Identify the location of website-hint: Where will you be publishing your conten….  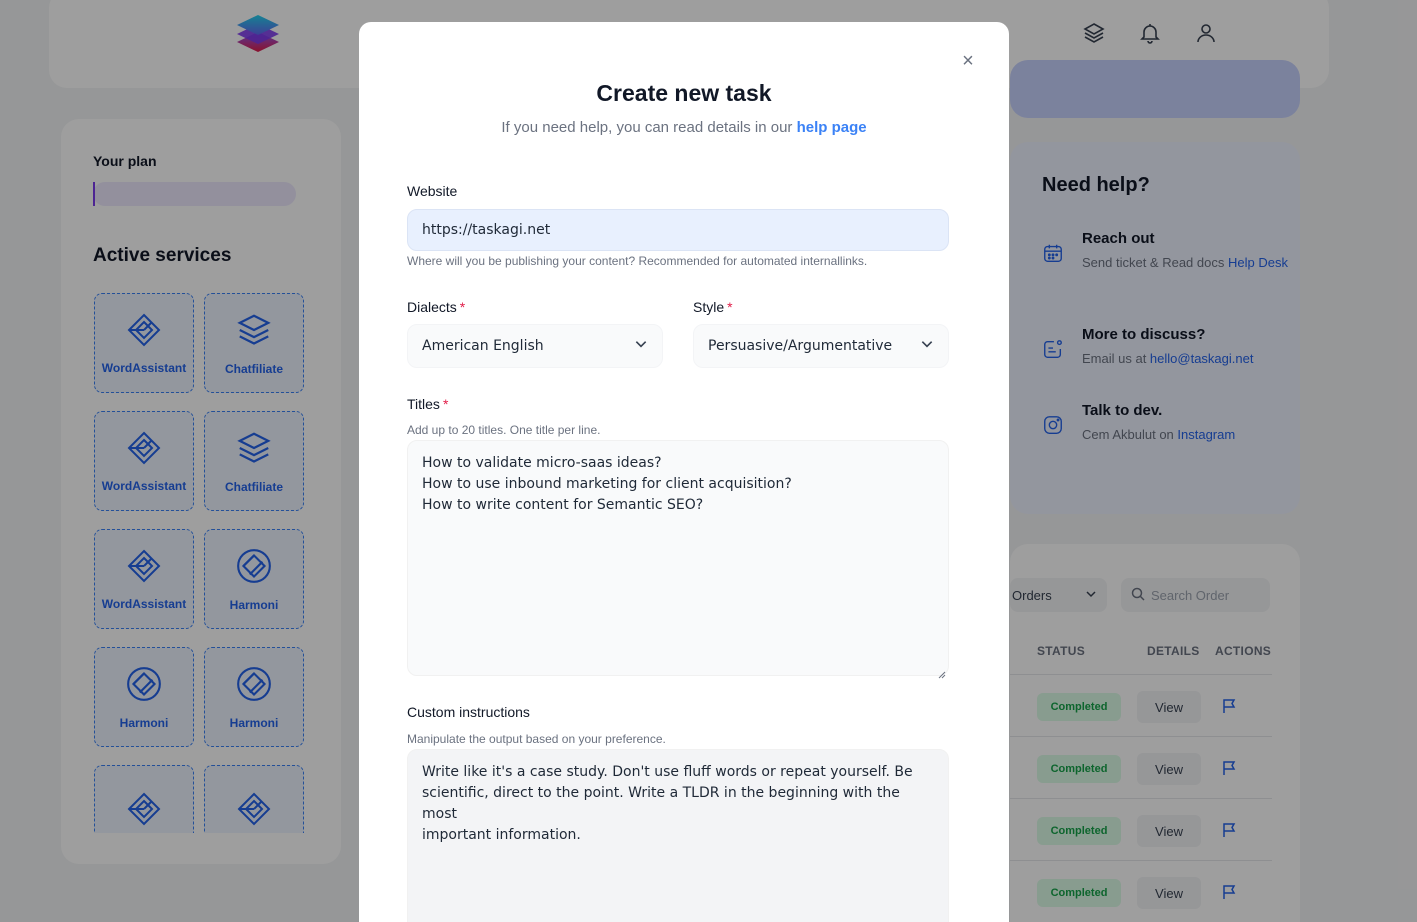
(637, 261).